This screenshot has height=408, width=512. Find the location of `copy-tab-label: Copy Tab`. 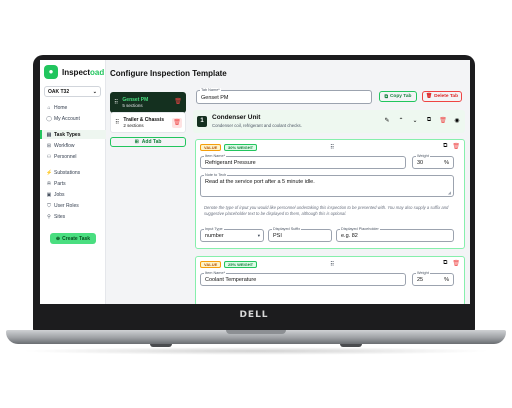

copy-tab-label: Copy Tab is located at coordinates (400, 96).